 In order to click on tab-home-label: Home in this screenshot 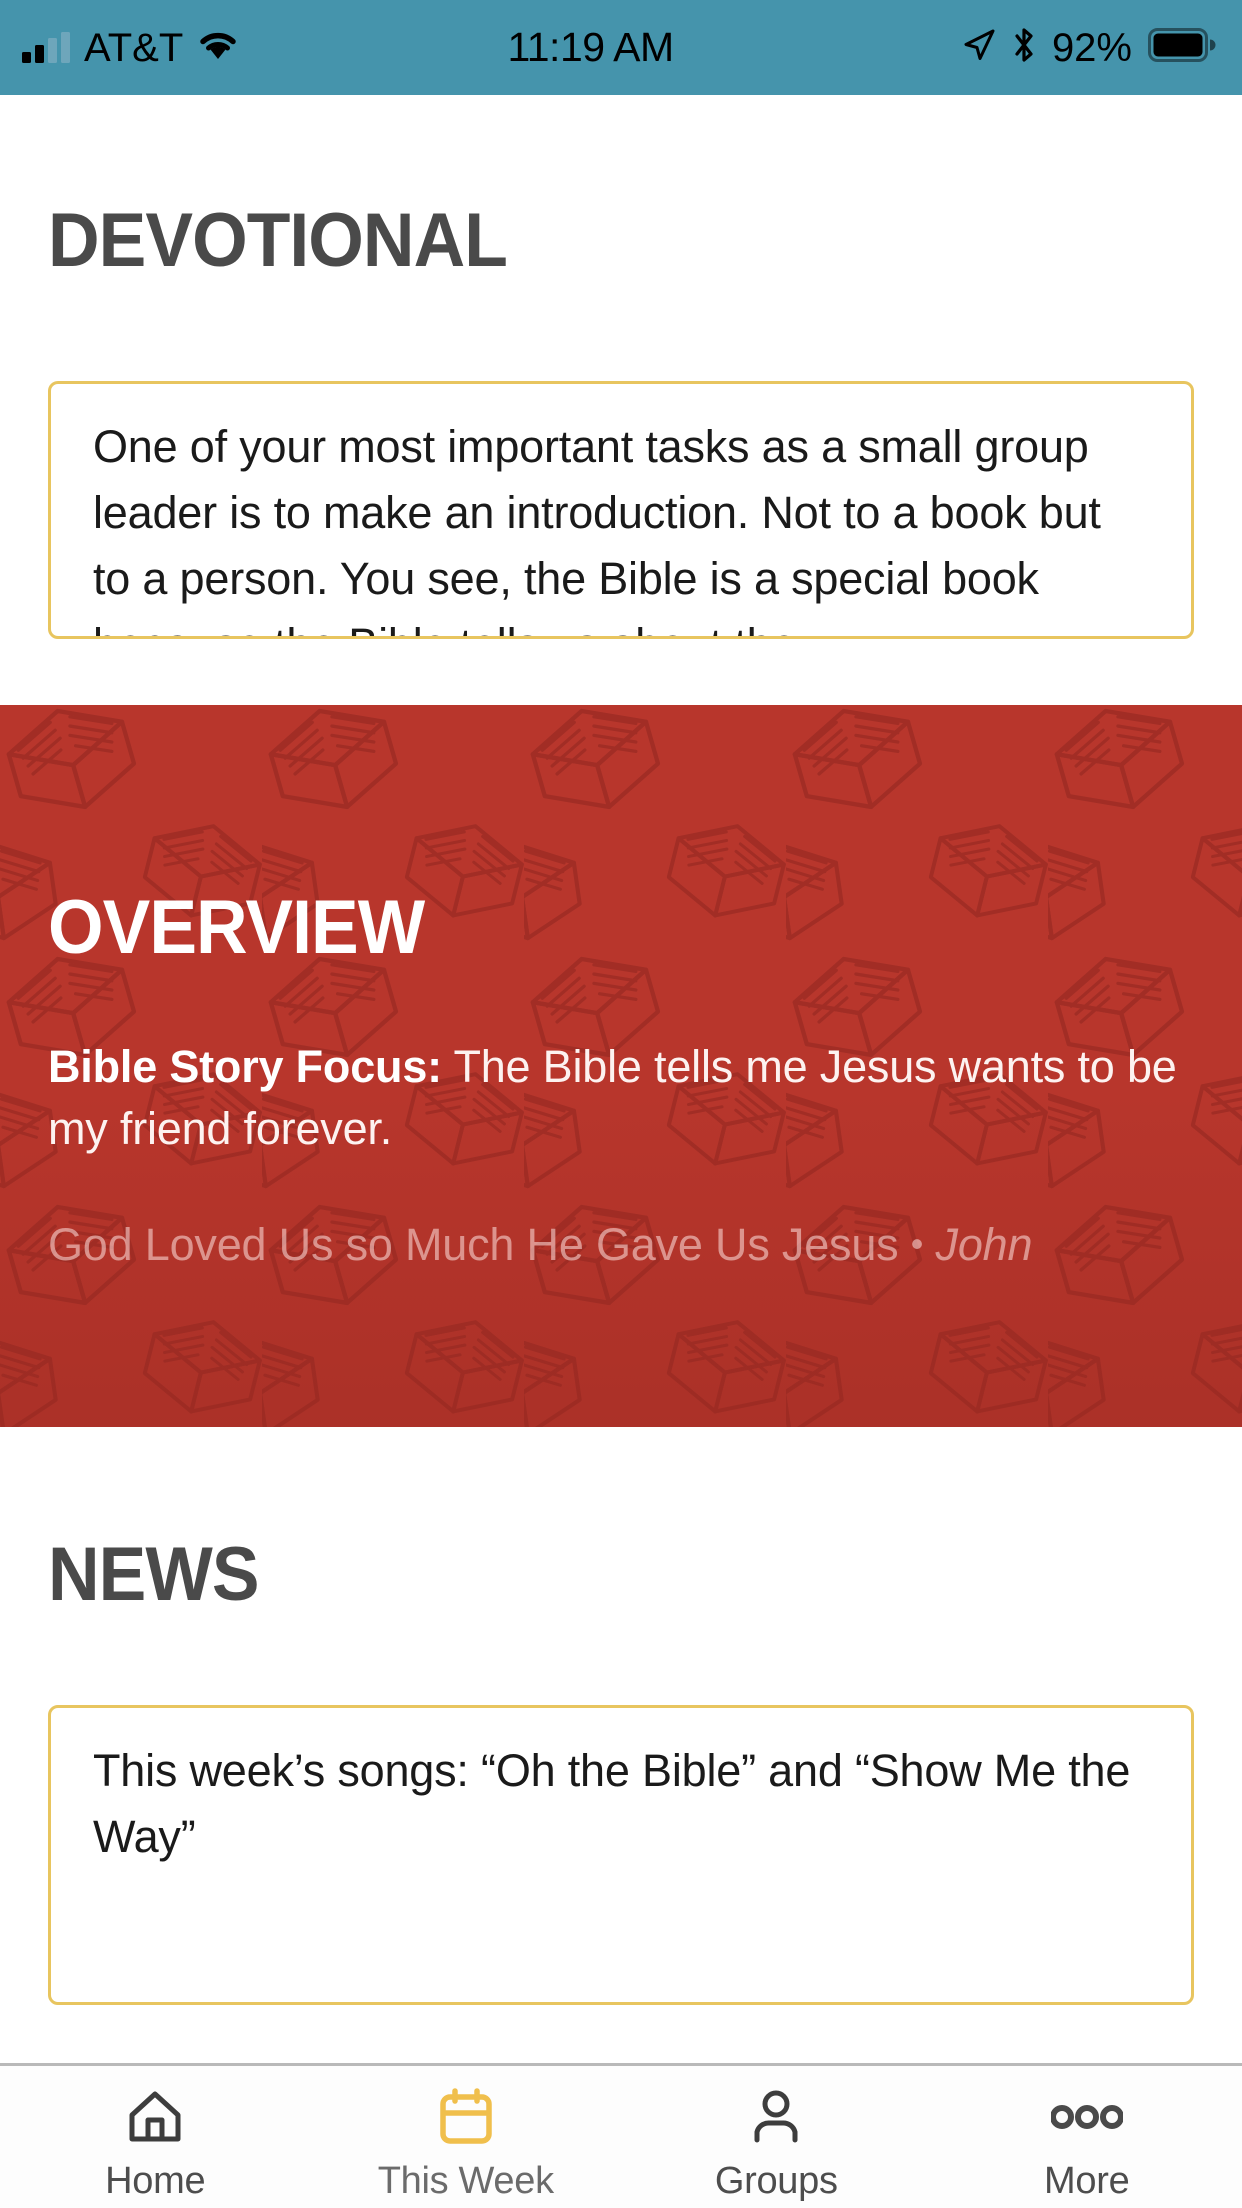, I will do `click(155, 2181)`.